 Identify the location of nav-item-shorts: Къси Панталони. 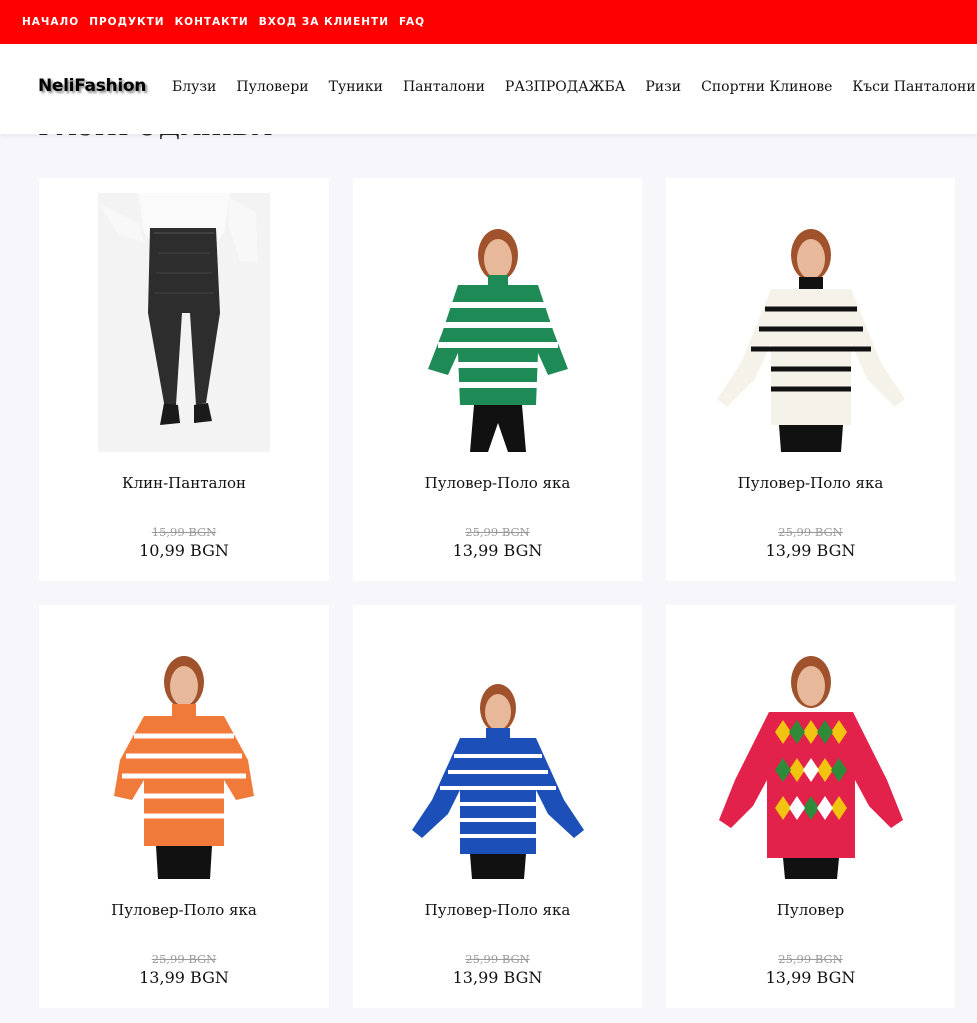
(913, 87).